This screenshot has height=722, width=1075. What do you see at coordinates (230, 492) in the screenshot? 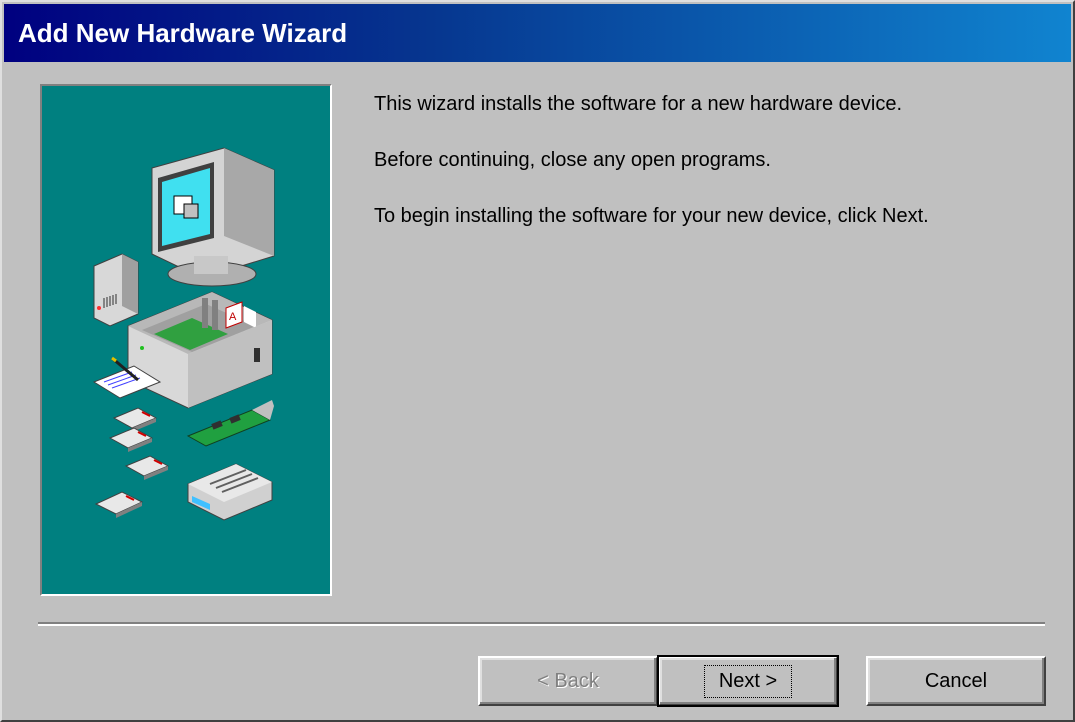
I see `modem-icon` at bounding box center [230, 492].